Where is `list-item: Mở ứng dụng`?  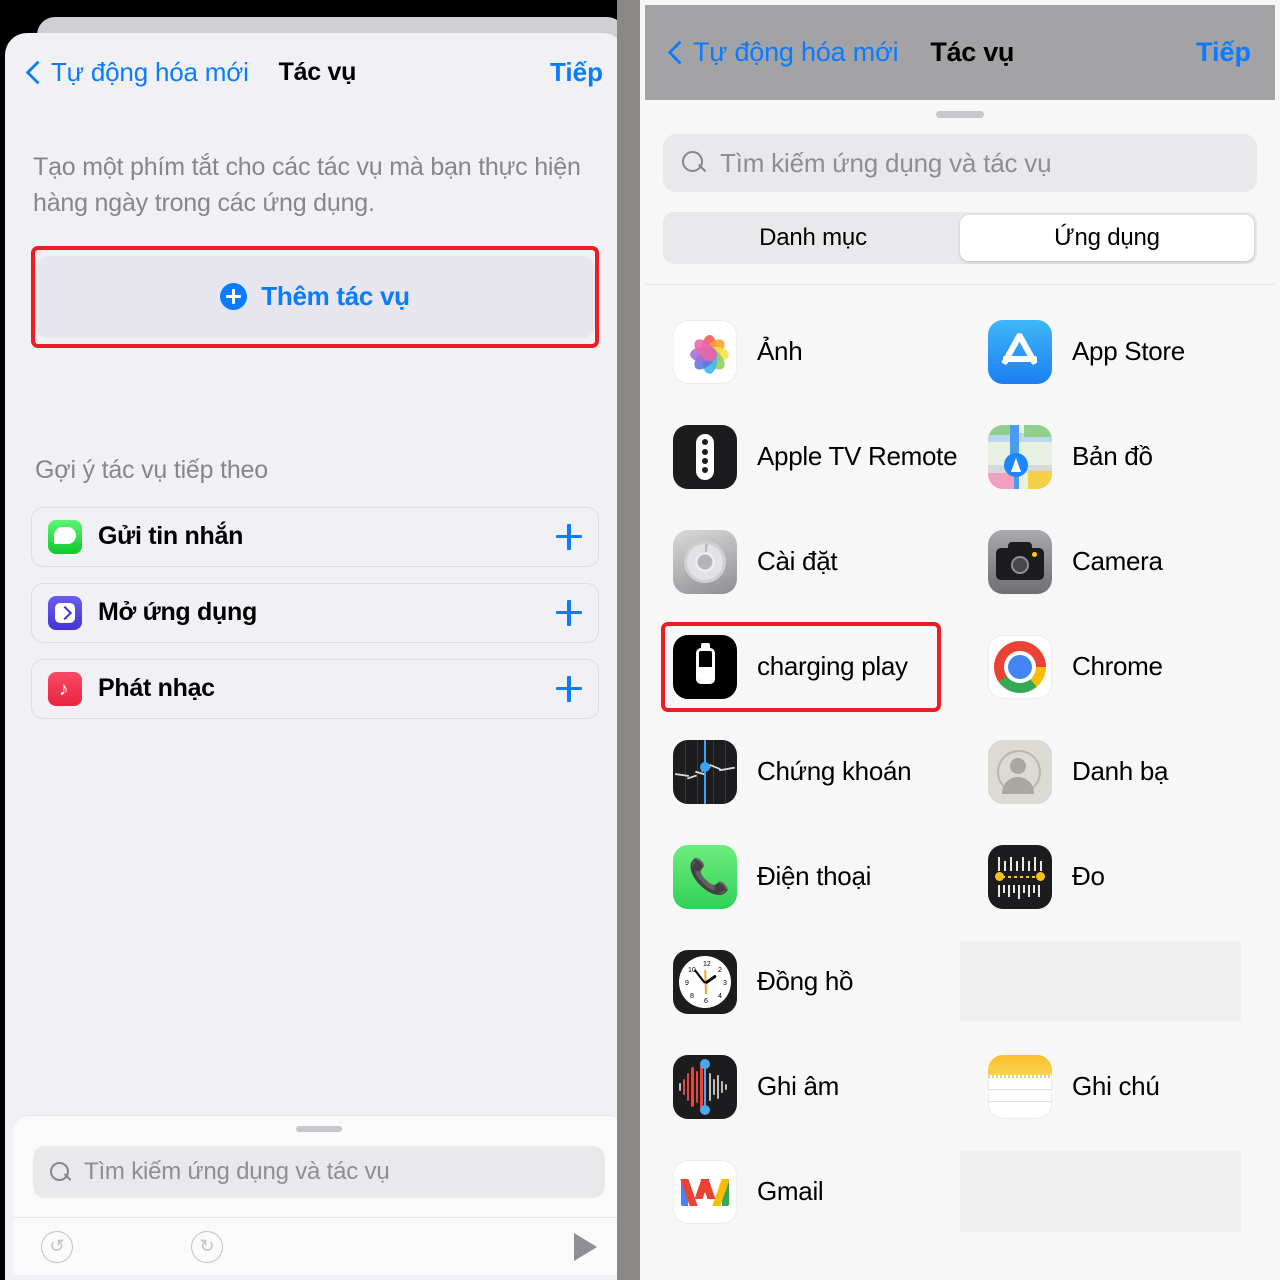 list-item: Mở ứng dụng is located at coordinates (315, 612).